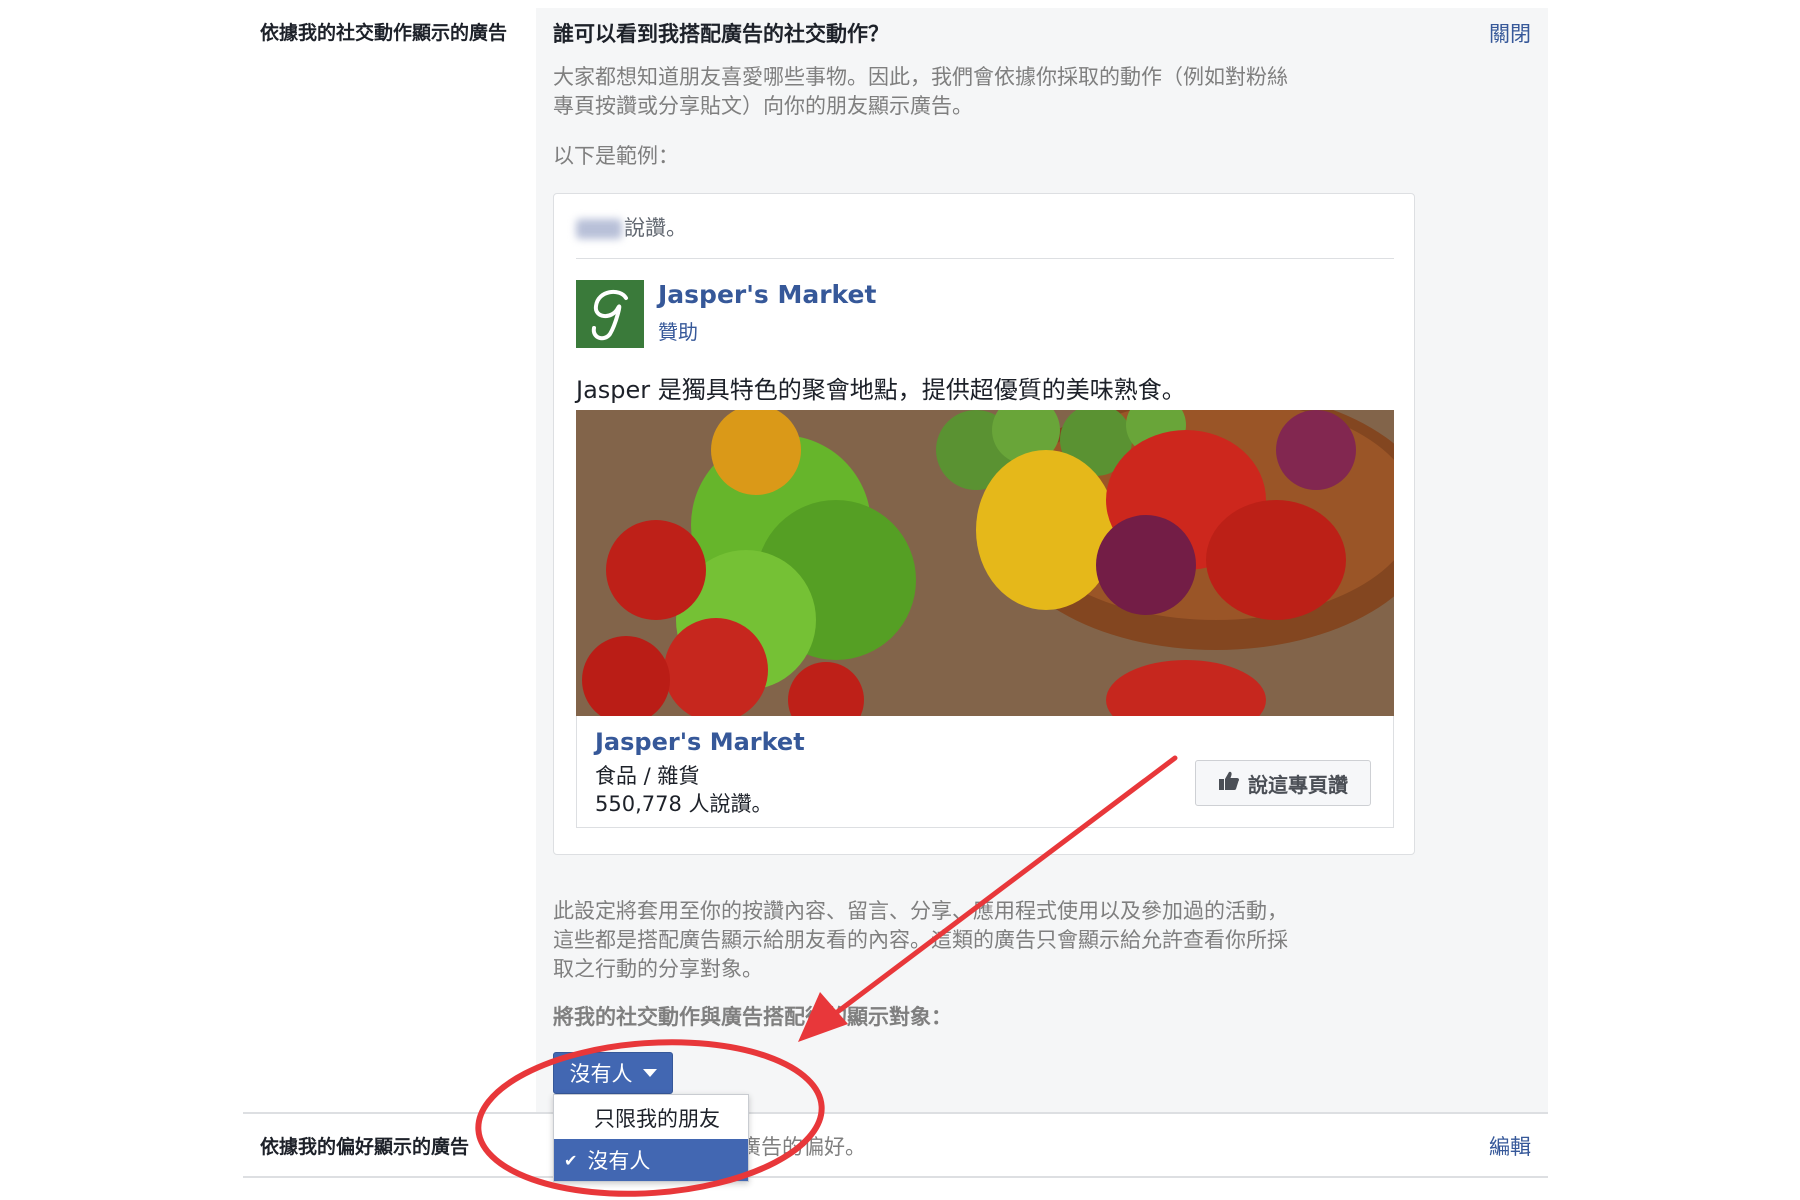 The image size is (1800, 1200). I want to click on note-line: 這些都是搭配廣告顯示給朋友看的內容。這類的廣告只會顯示給允許查看你所採, so click(920, 940).